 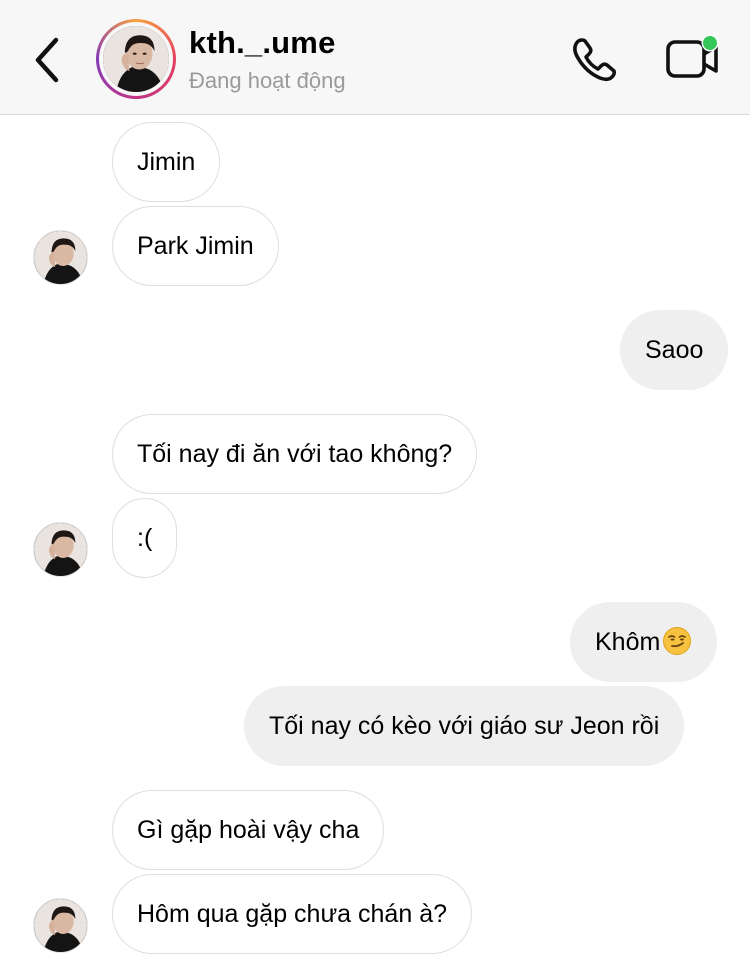 I want to click on message-bubble-incoming: Hôm qua gặp chưa chán à?, so click(x=292, y=914).